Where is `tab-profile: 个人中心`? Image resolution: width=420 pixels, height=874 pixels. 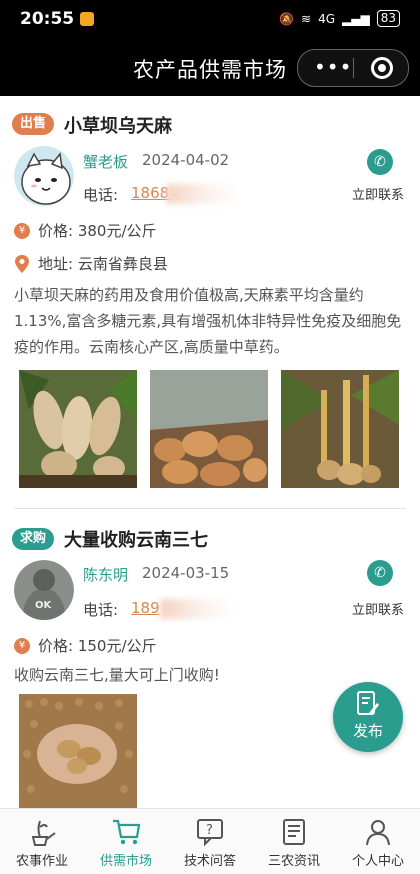 tab-profile: 个人中心 is located at coordinates (378, 841).